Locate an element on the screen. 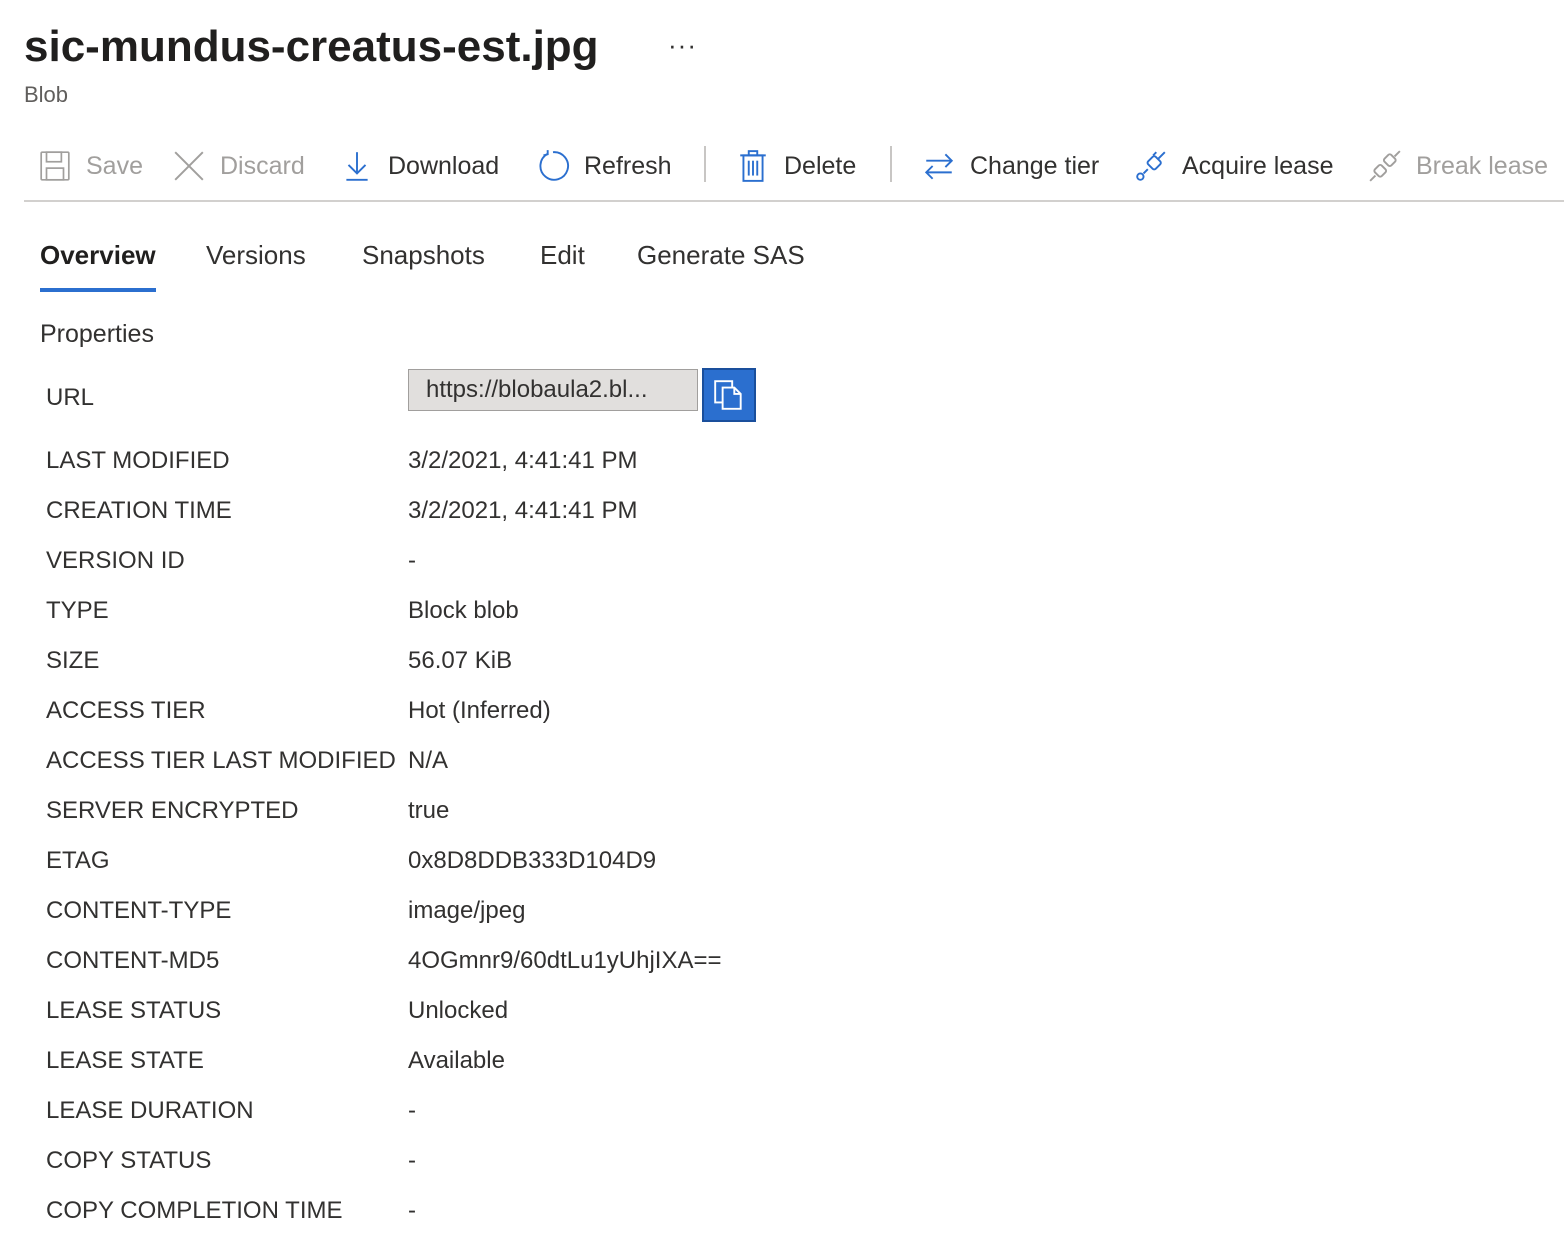 The height and width of the screenshot is (1238, 1564). property-value: true is located at coordinates (429, 810).